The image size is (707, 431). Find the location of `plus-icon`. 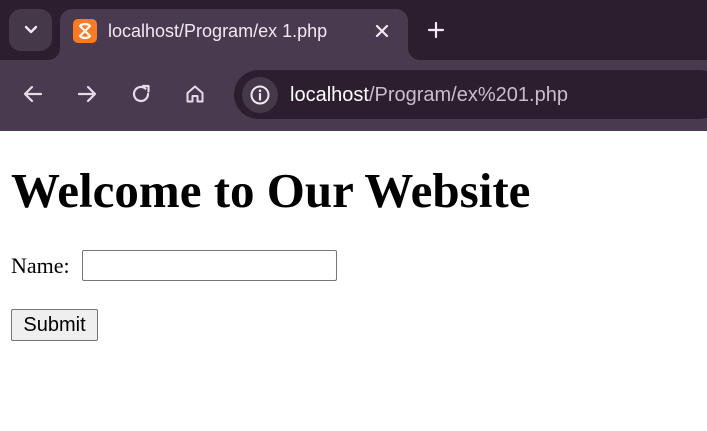

plus-icon is located at coordinates (436, 30).